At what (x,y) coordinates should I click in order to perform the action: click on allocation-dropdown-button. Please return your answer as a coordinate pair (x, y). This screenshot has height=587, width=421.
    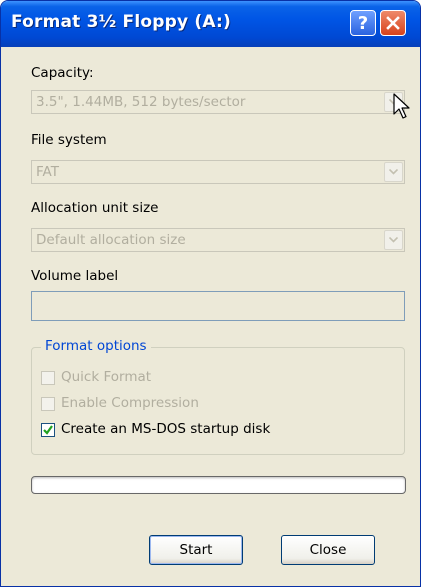
    Looking at the image, I should click on (393, 240).